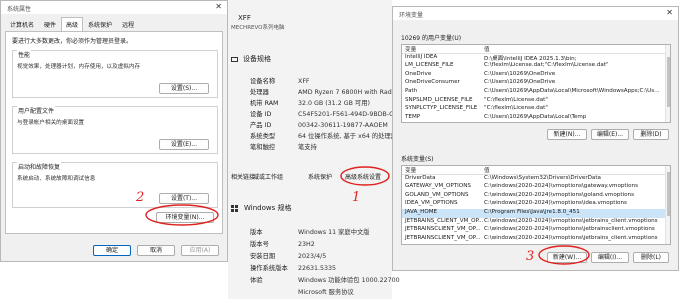  What do you see at coordinates (182, 215) in the screenshot?
I see `annotation-circle-env-button` at bounding box center [182, 215].